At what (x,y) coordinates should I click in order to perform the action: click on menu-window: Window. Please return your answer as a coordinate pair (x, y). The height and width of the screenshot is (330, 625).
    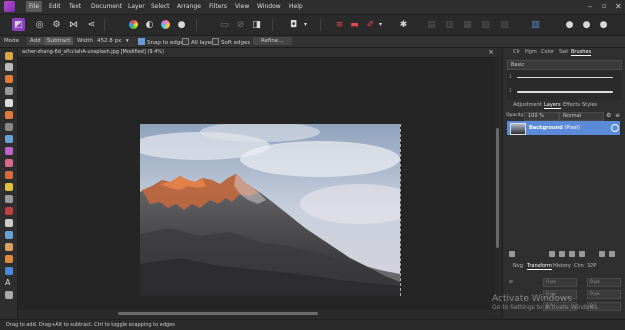
    Looking at the image, I should click on (269, 6).